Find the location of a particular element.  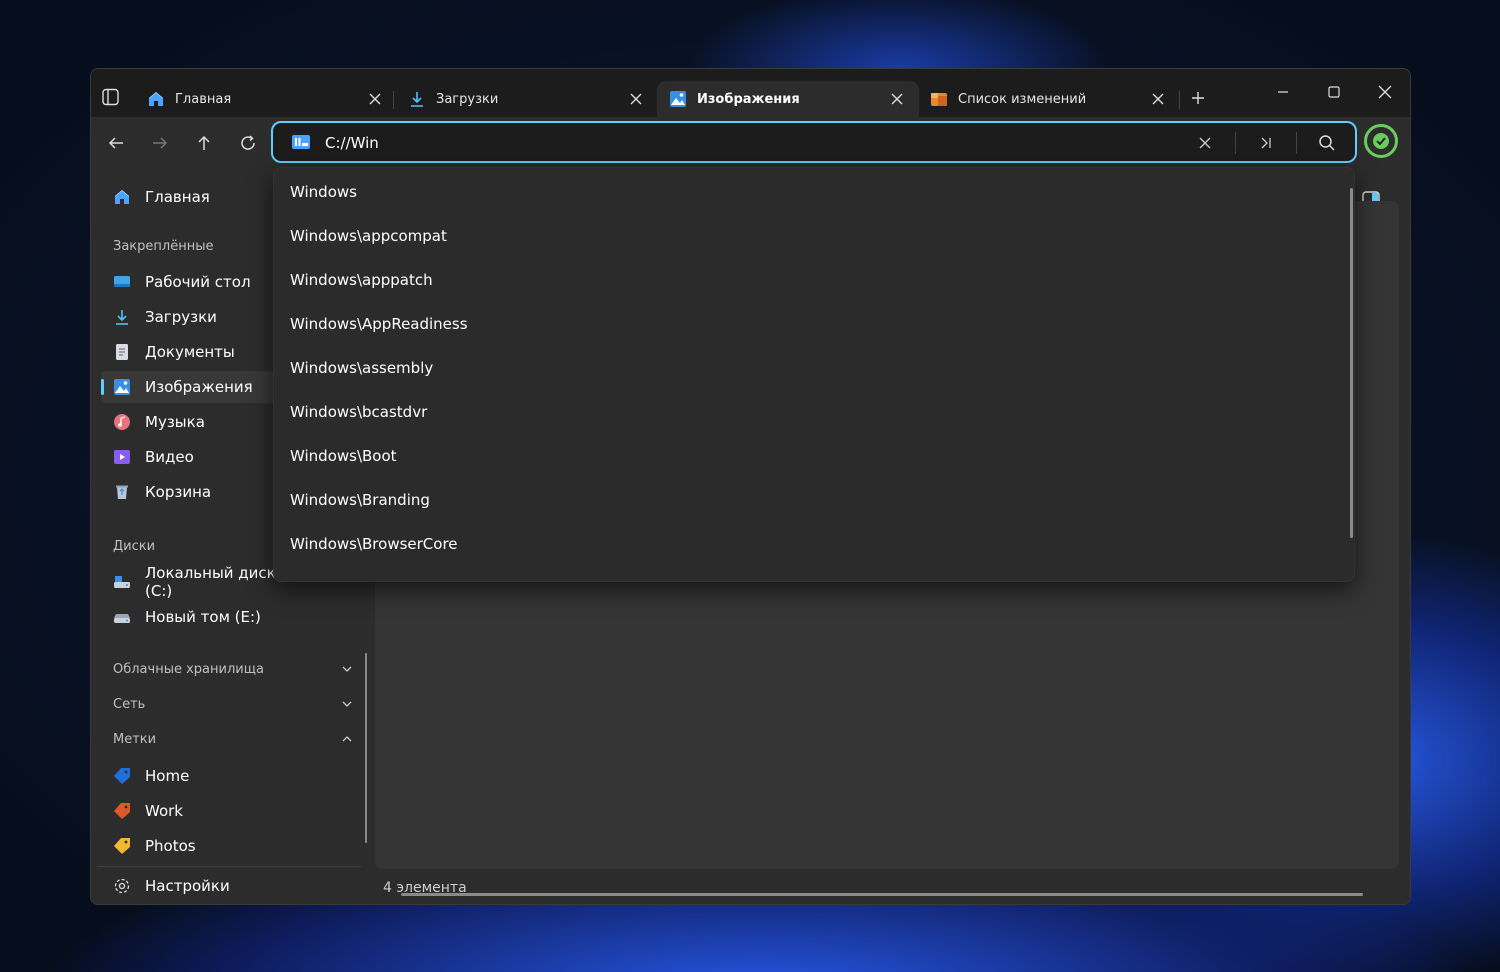

horizontal-scrollbar is located at coordinates (882, 894).